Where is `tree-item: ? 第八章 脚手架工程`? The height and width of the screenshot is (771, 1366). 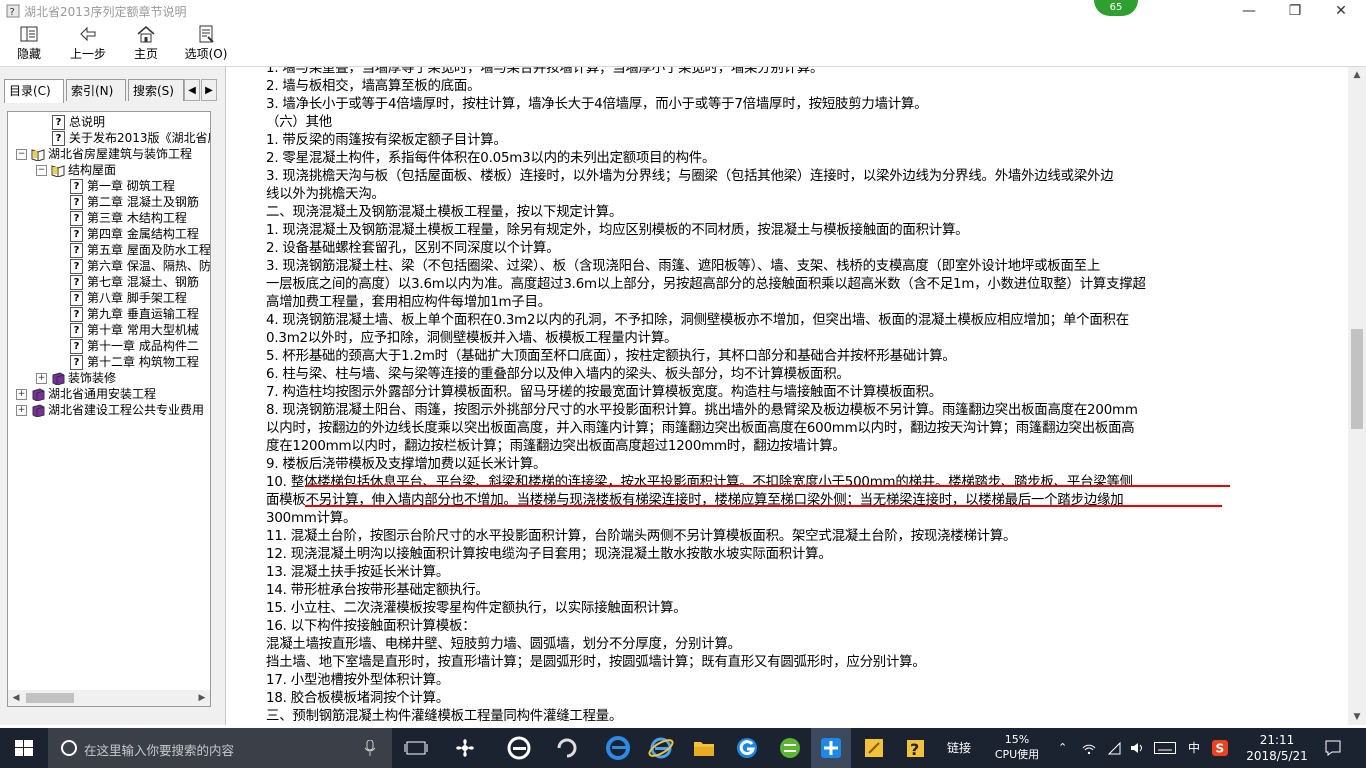
tree-item: ? 第八章 脚手架工程 is located at coordinates (128, 298).